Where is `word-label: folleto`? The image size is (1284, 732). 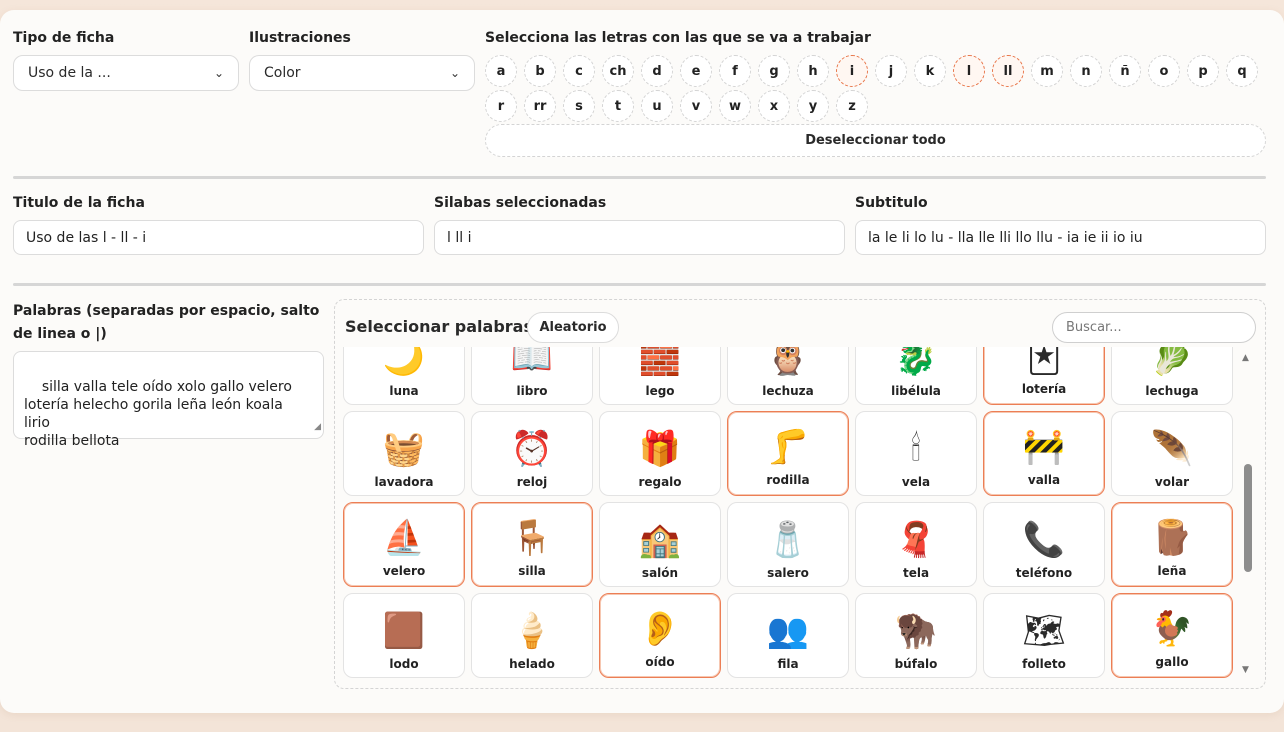 word-label: folleto is located at coordinates (1044, 664).